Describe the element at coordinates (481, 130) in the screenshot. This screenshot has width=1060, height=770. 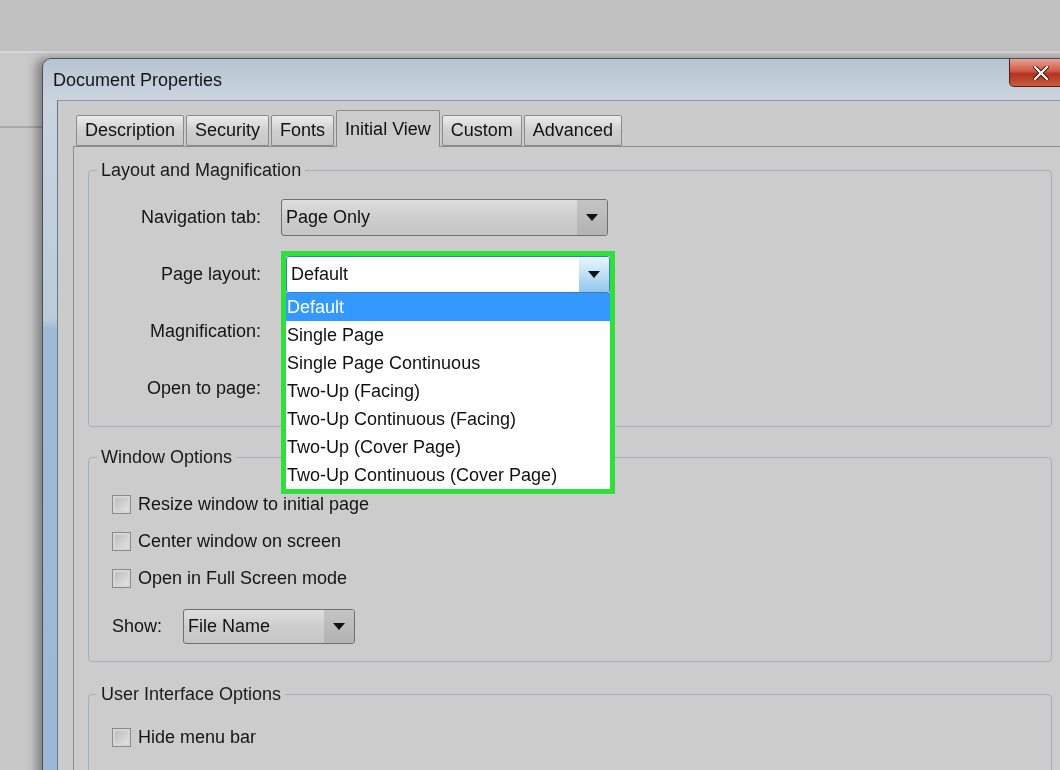
I see `tab: Custom` at that location.